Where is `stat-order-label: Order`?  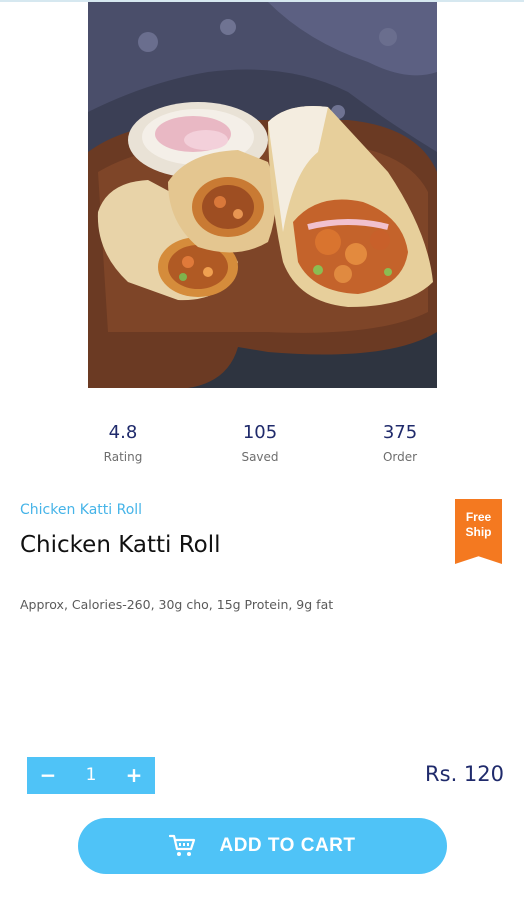
stat-order-label: Order is located at coordinates (400, 457).